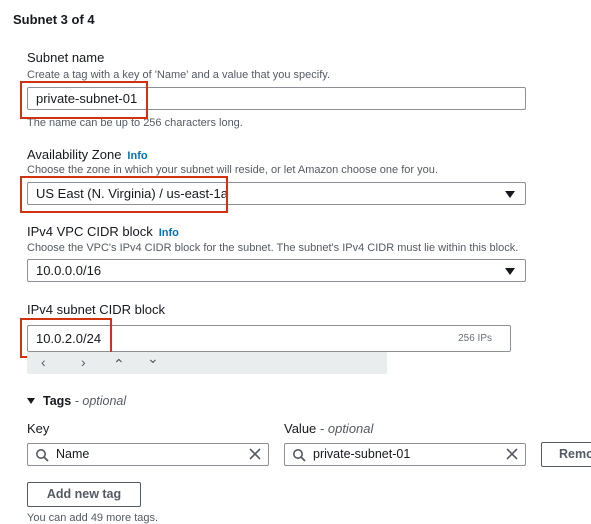  What do you see at coordinates (83, 362) in the screenshot?
I see `chevron-right-icon: ›` at bounding box center [83, 362].